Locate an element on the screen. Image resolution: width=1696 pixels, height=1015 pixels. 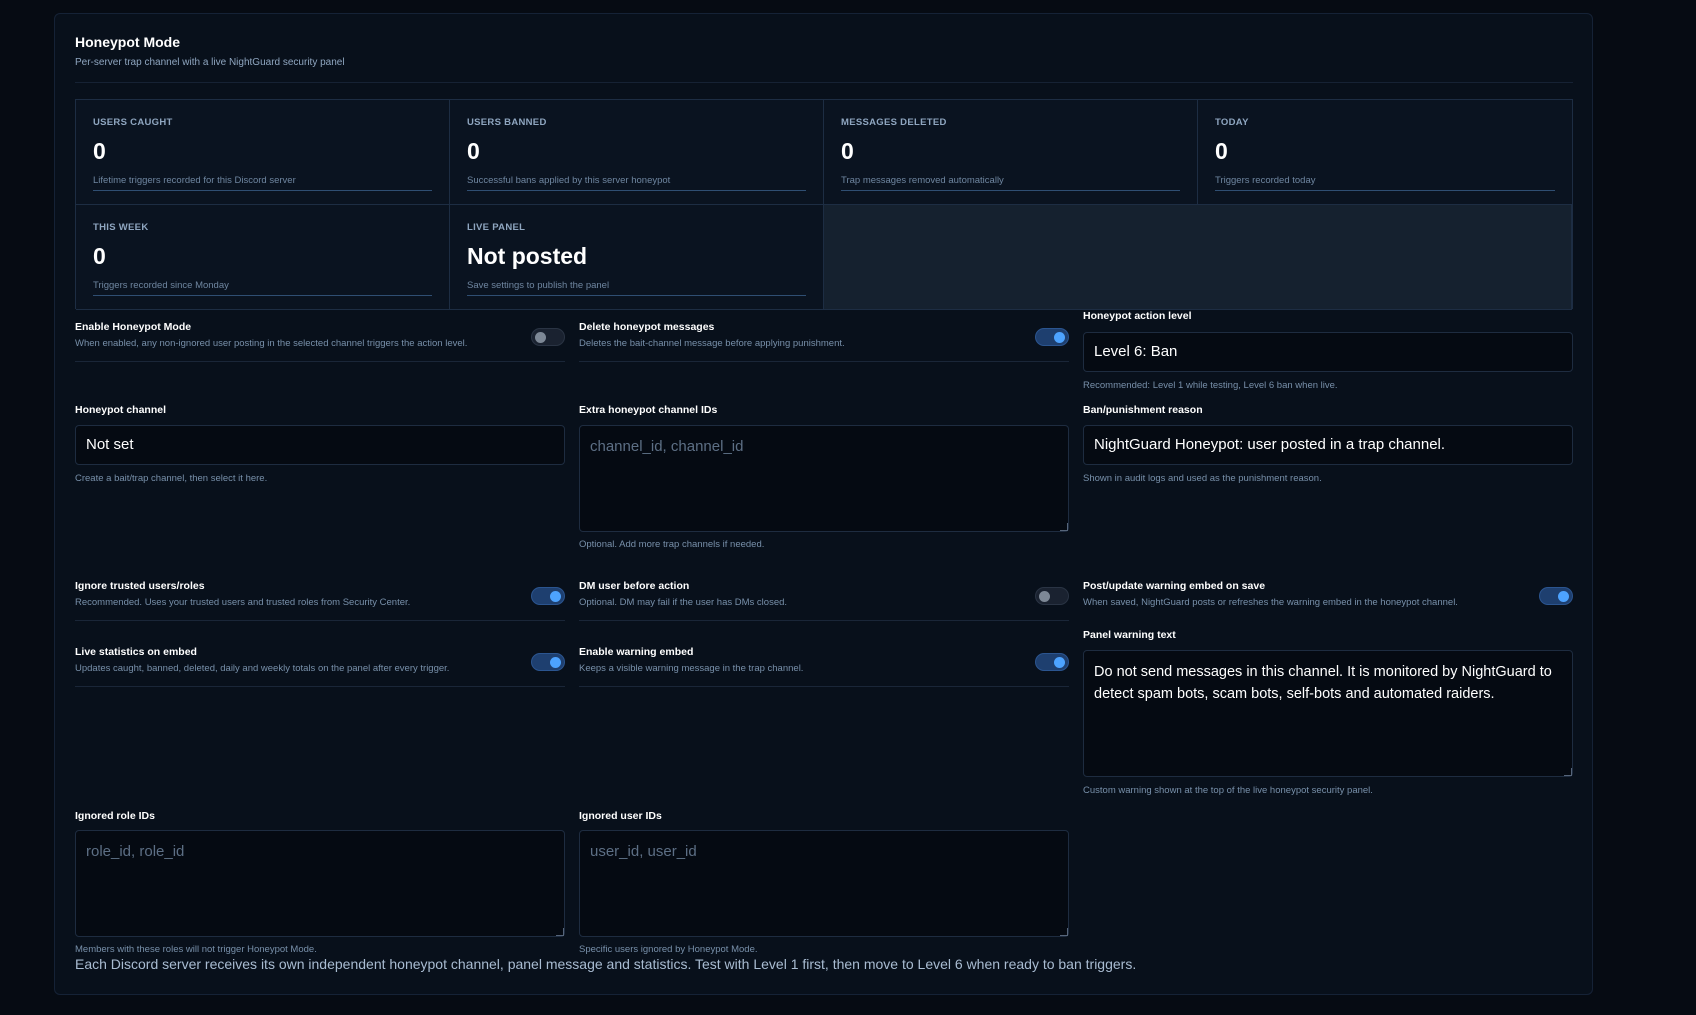
honeypot-channel-label: Honeypot channel is located at coordinates (121, 410).